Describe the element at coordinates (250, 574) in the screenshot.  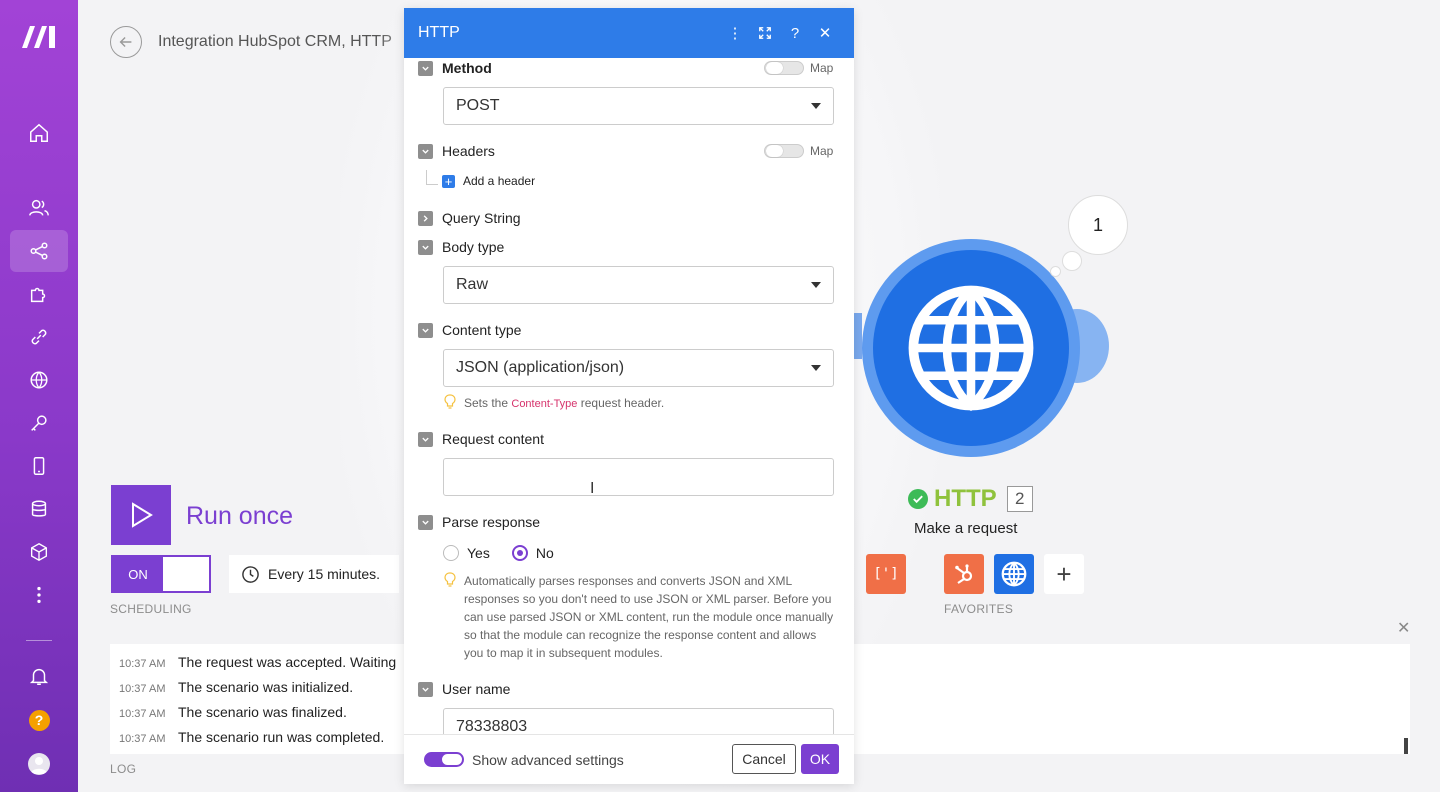
I see `clock-icon` at that location.